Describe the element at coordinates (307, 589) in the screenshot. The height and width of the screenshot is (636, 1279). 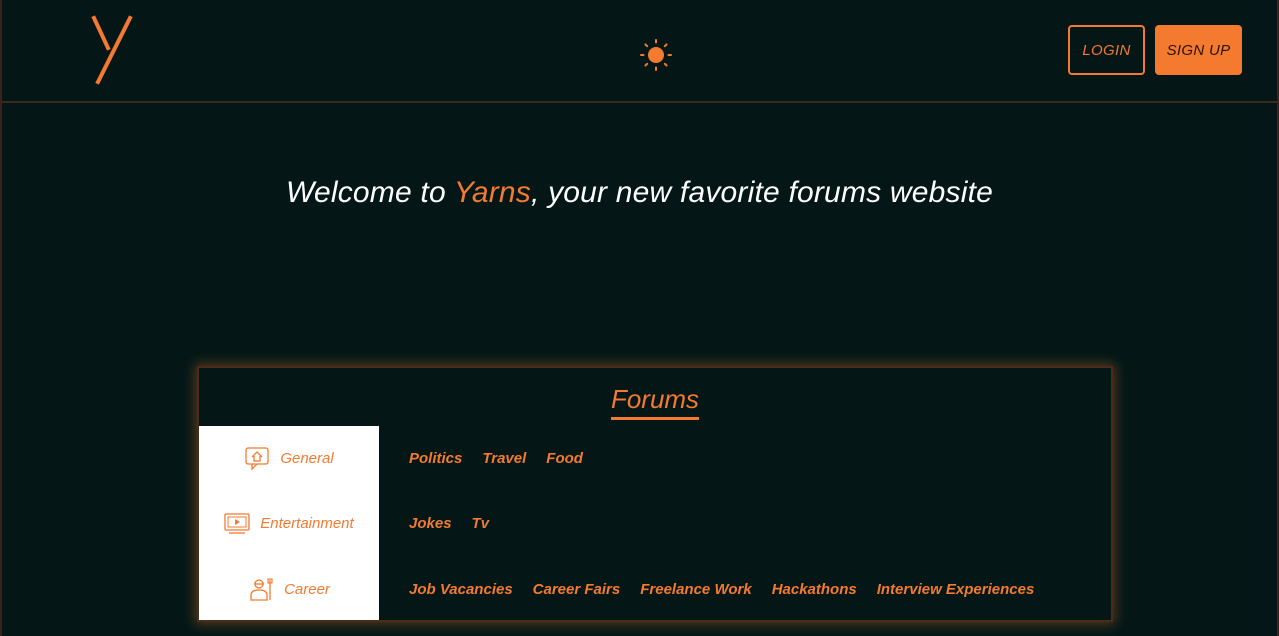
I see `category-label-career: Career` at that location.